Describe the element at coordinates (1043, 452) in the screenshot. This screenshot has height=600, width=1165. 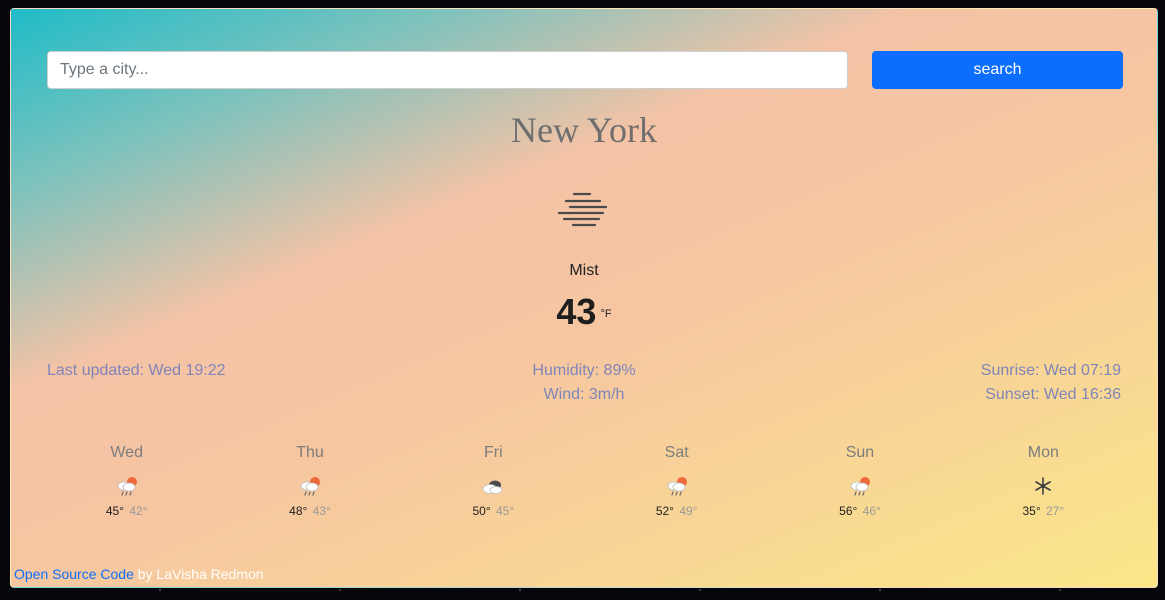
I see `forecast-day-name: Mon` at that location.